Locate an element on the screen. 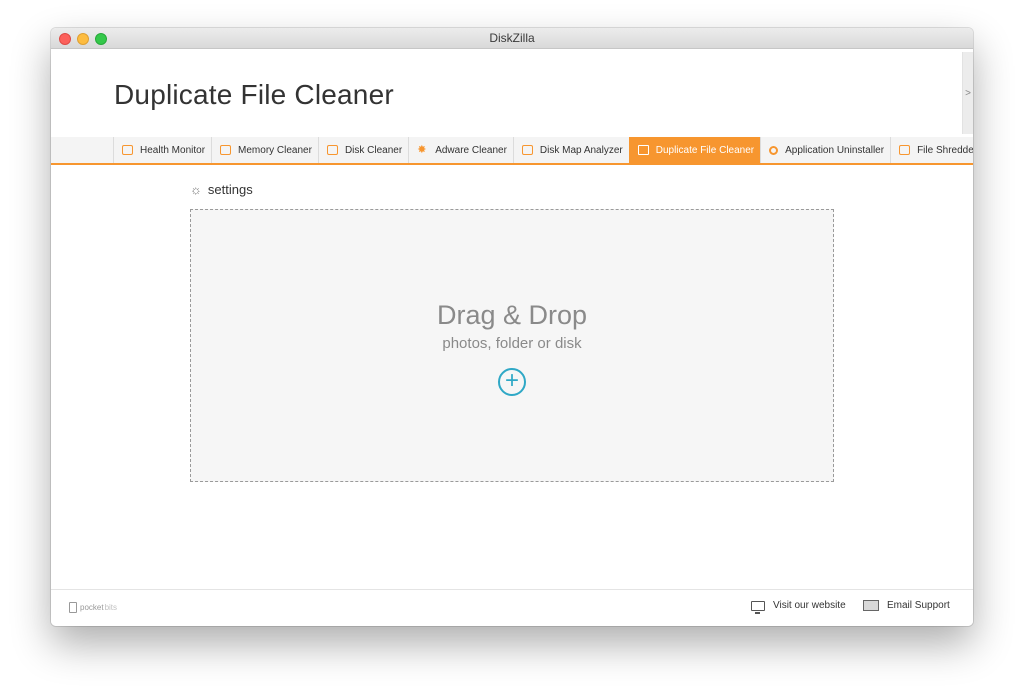 Image resolution: width=1024 pixels, height=698 pixels. tab-label: Disk Map Analyzer is located at coordinates (581, 150).